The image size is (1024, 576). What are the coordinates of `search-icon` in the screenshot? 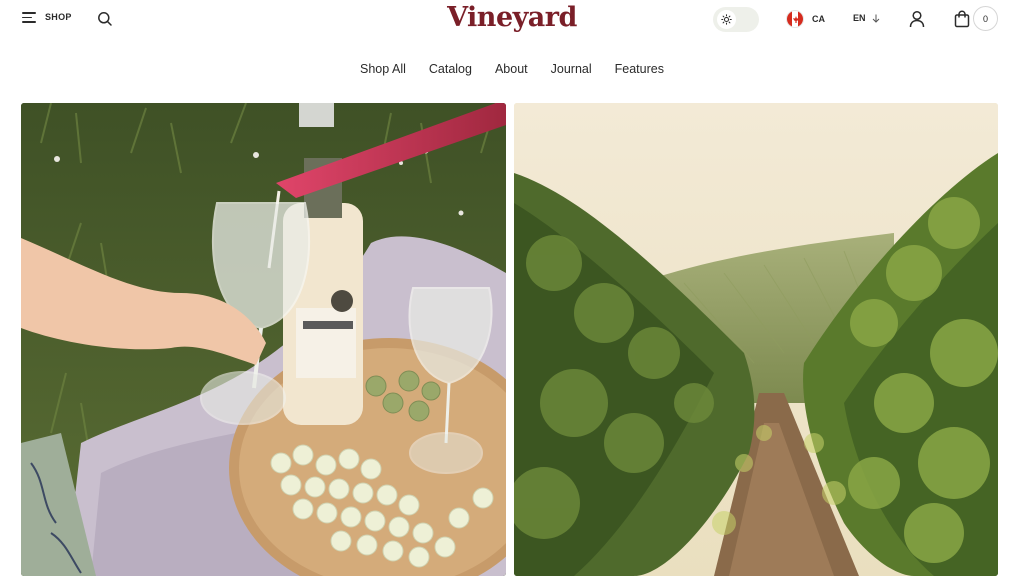 It's located at (105, 19).